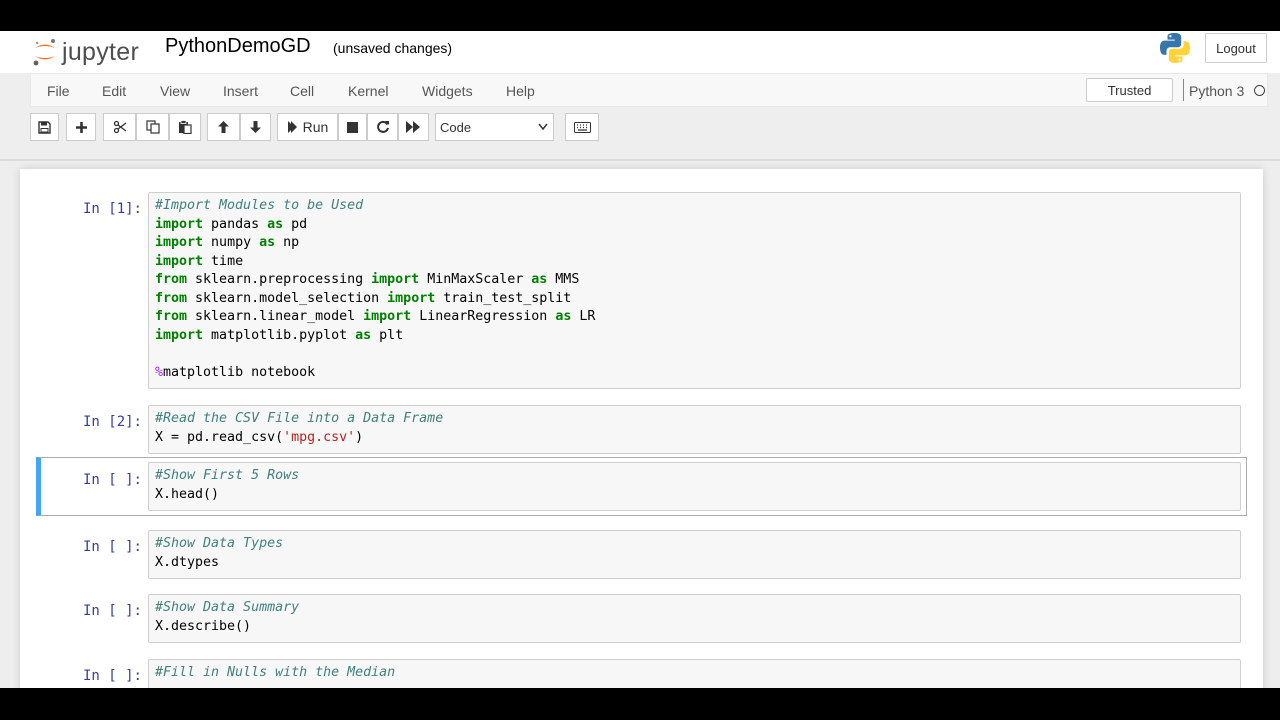 Image resolution: width=1280 pixels, height=720 pixels. Describe the element at coordinates (235, 224) in the screenshot. I see `code-token: pandas` at that location.